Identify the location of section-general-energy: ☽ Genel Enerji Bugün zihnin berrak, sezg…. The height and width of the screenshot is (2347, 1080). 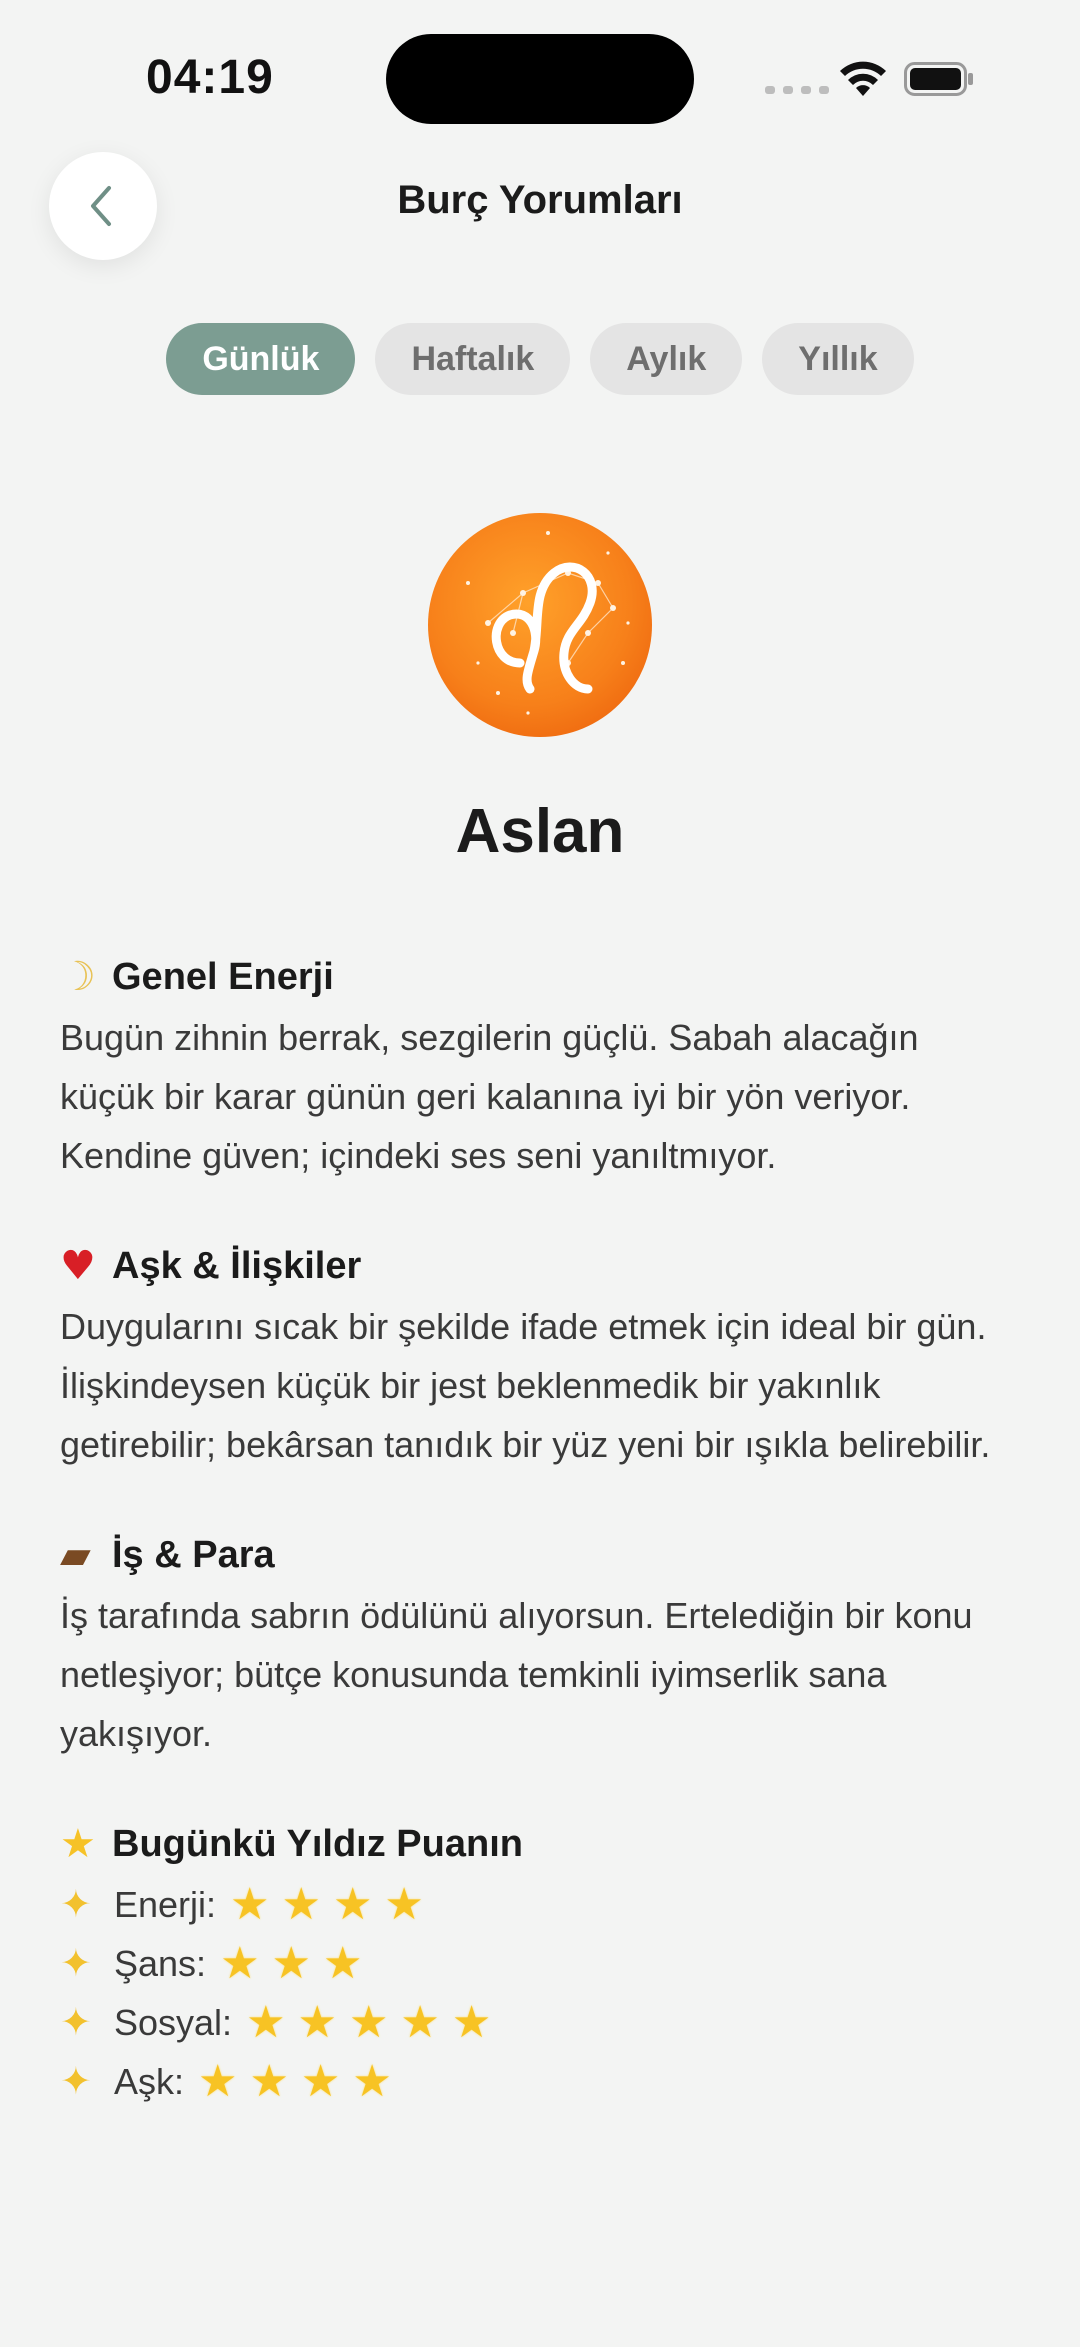
(540, 1066).